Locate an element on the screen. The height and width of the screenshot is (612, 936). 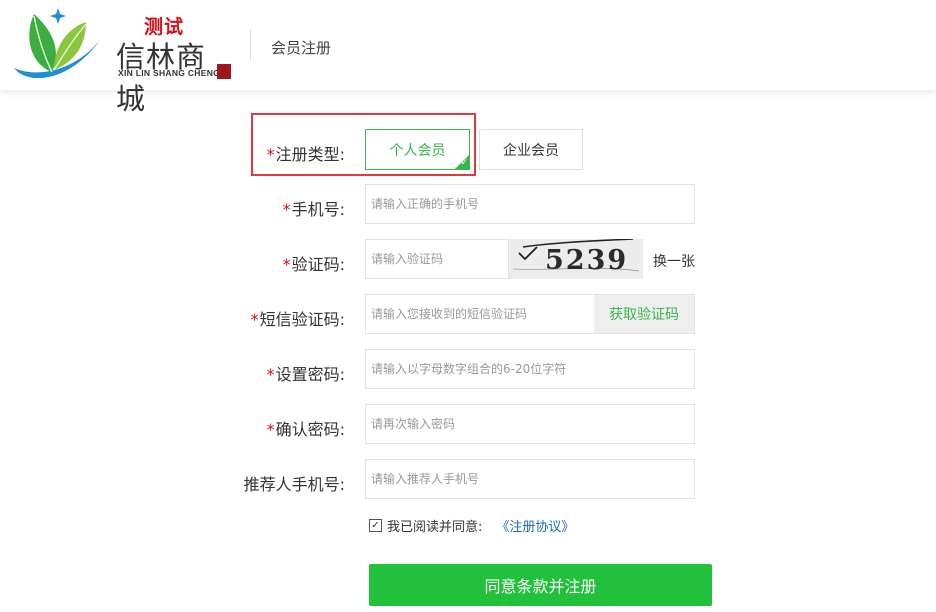
agreement-text: 我已阅读并同意: is located at coordinates (435, 527).